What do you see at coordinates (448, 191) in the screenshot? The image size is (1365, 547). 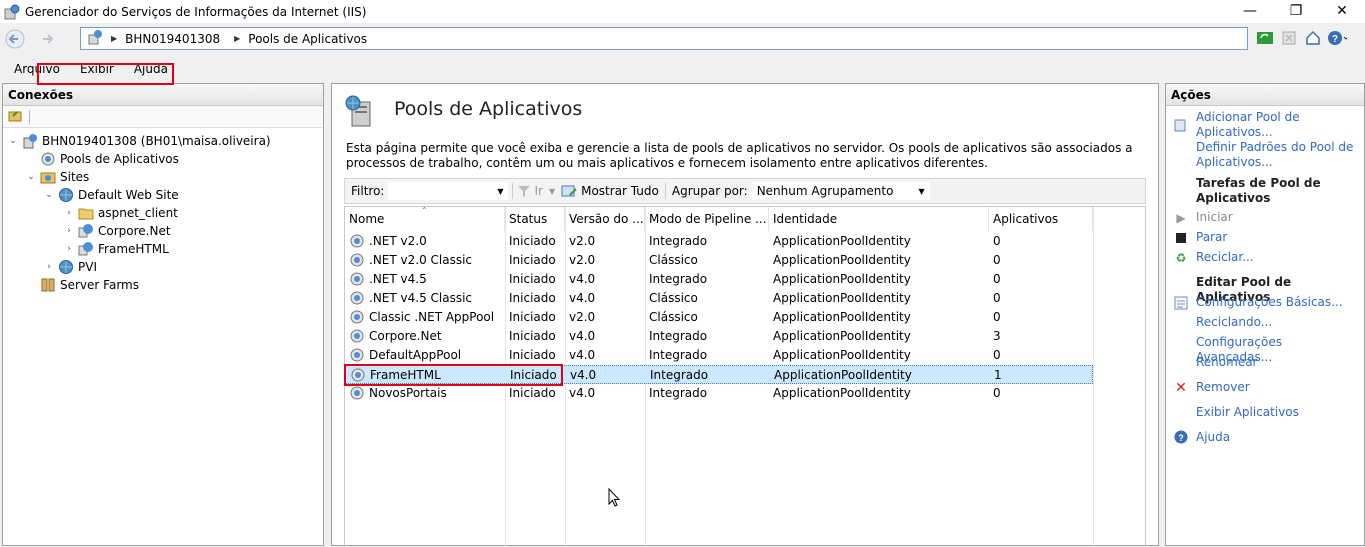 I see `filter-input: ▼` at bounding box center [448, 191].